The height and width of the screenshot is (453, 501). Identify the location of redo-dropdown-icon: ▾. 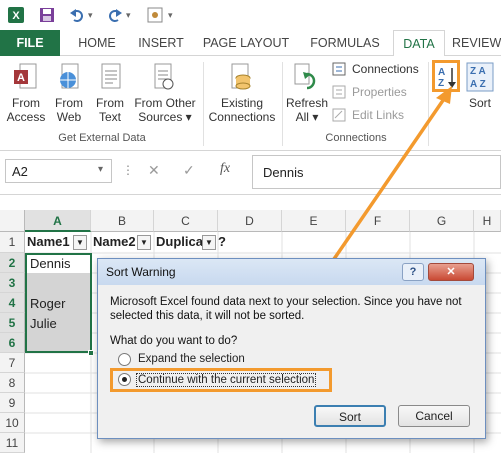
(128, 15).